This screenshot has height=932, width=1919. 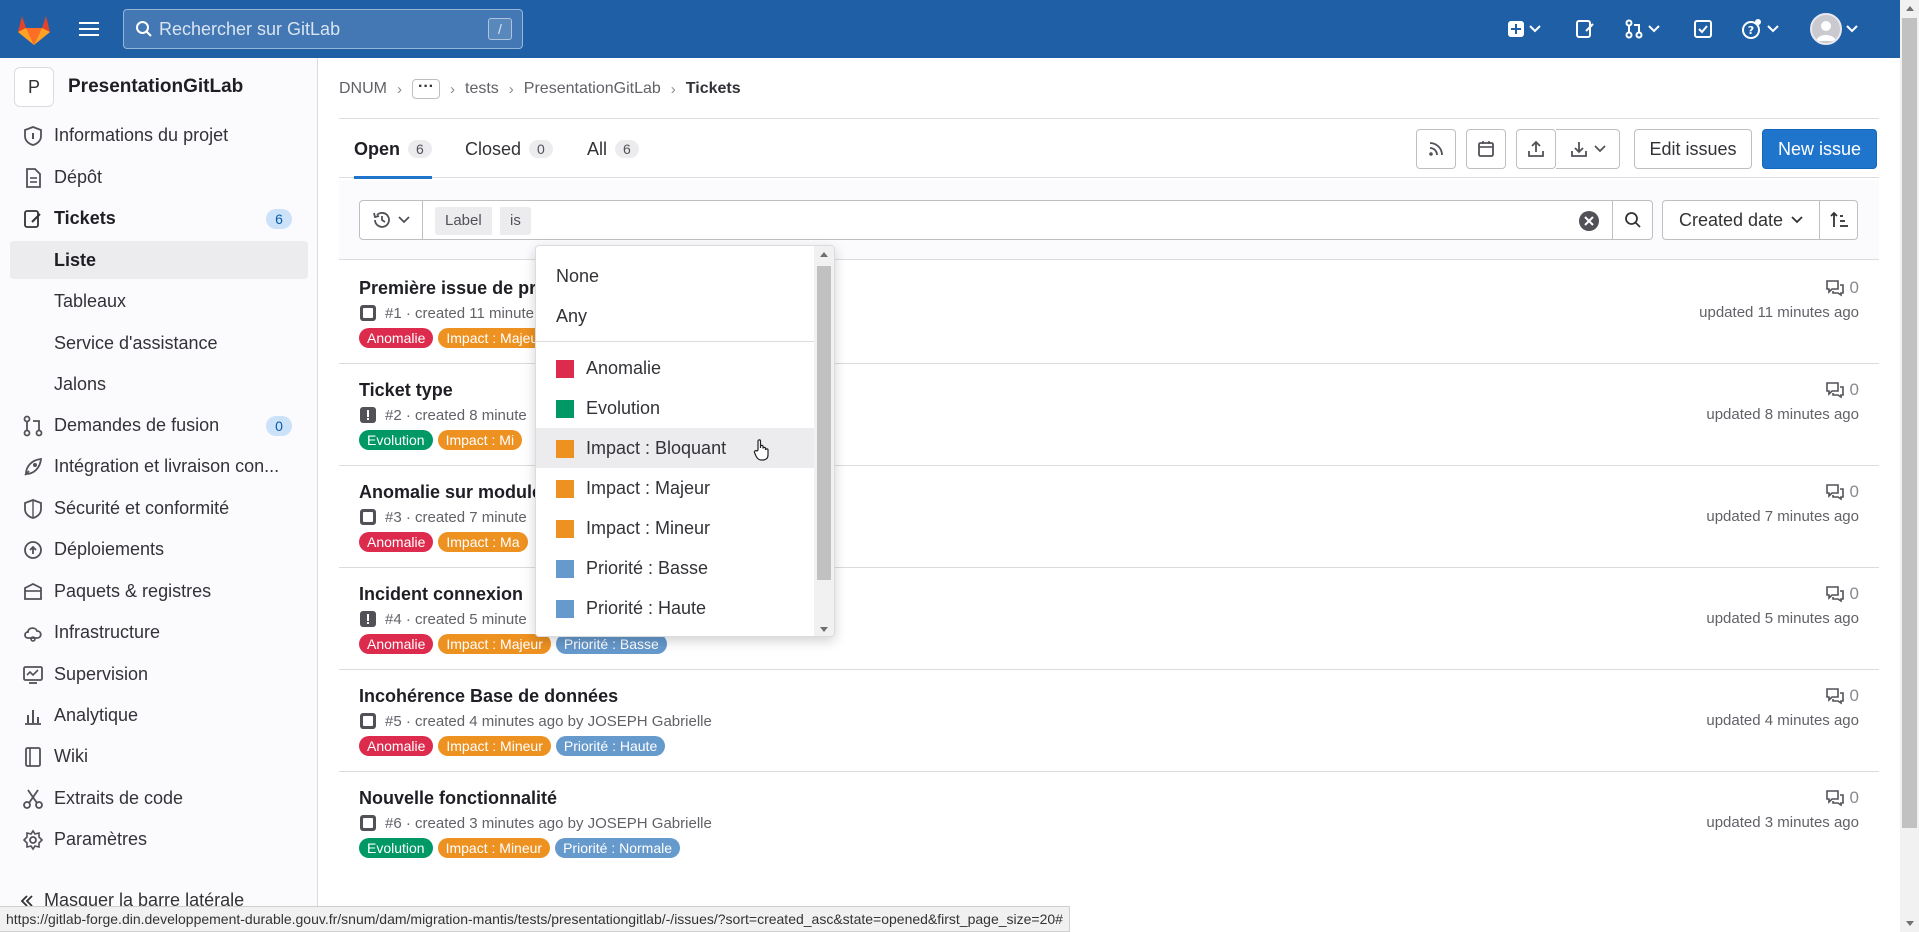 What do you see at coordinates (426, 89) in the screenshot?
I see `breadcrumb-more-button: ···` at bounding box center [426, 89].